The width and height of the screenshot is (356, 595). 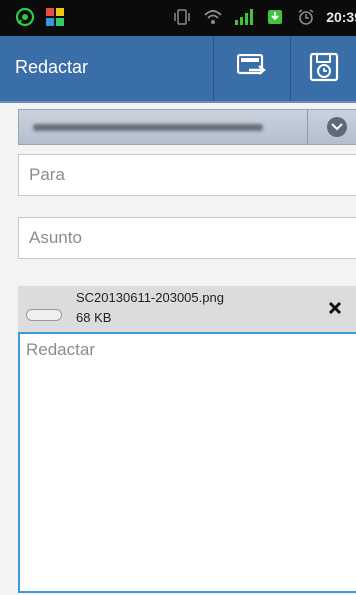 I want to click on action-bar-shadow, so click(x=178, y=102).